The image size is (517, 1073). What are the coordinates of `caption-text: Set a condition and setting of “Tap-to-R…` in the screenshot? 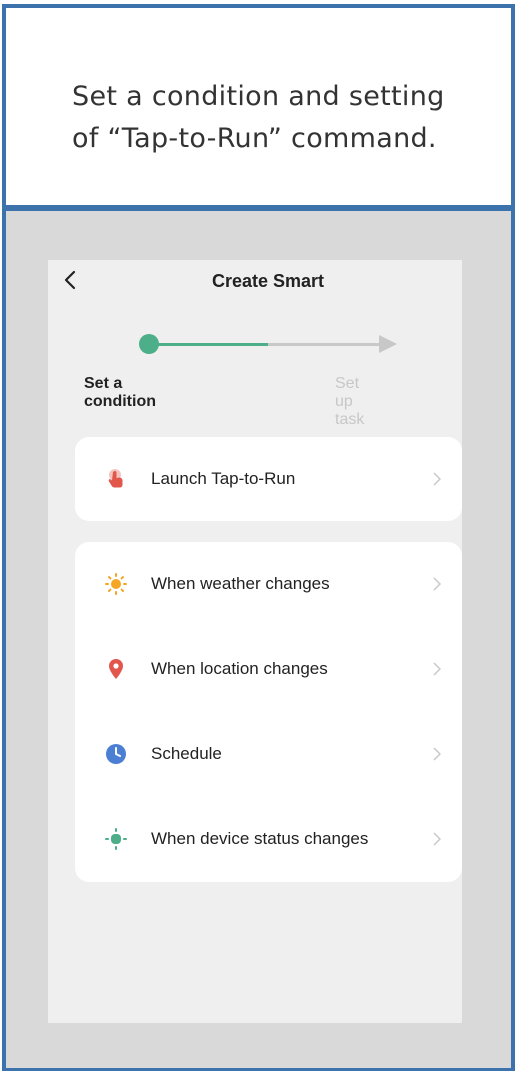 It's located at (282, 118).